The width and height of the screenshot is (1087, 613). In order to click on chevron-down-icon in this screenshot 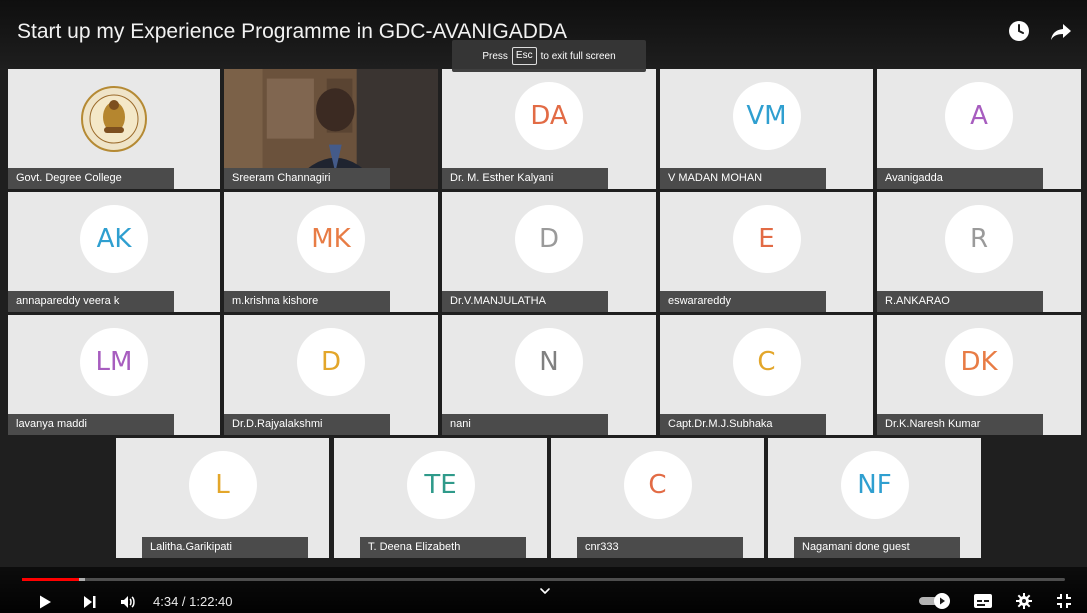, I will do `click(545, 591)`.